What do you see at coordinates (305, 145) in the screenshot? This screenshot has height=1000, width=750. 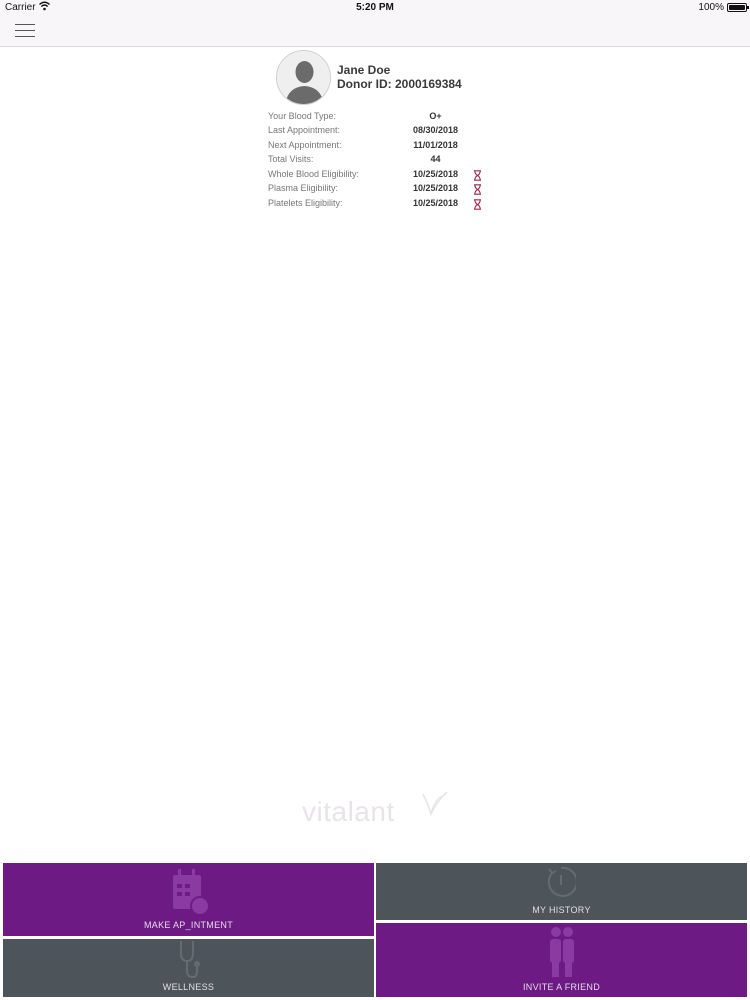 I see `info-label: Next Appointment:` at bounding box center [305, 145].